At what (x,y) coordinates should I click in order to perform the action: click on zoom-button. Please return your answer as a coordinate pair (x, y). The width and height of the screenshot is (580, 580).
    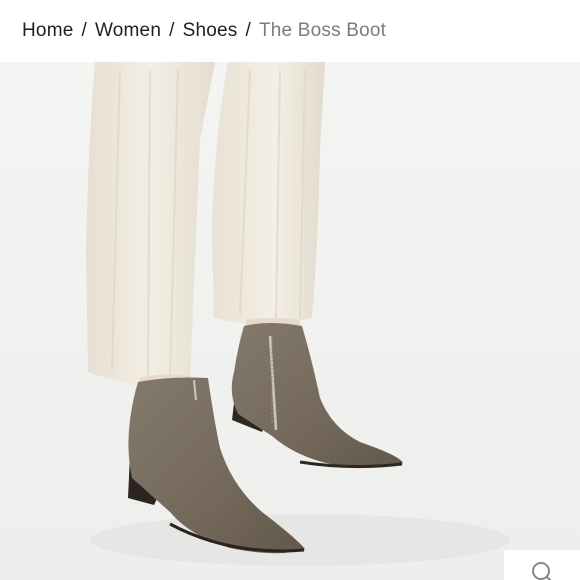
    Looking at the image, I should click on (542, 565).